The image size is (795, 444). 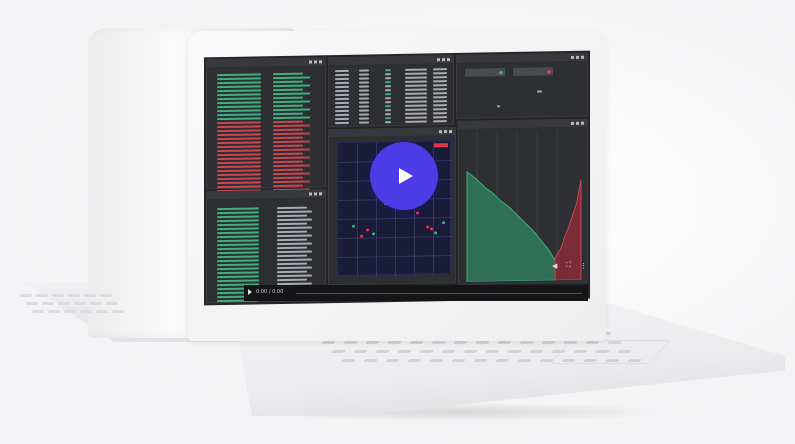 What do you see at coordinates (554, 266) in the screenshot?
I see `volume-icon: ◀` at bounding box center [554, 266].